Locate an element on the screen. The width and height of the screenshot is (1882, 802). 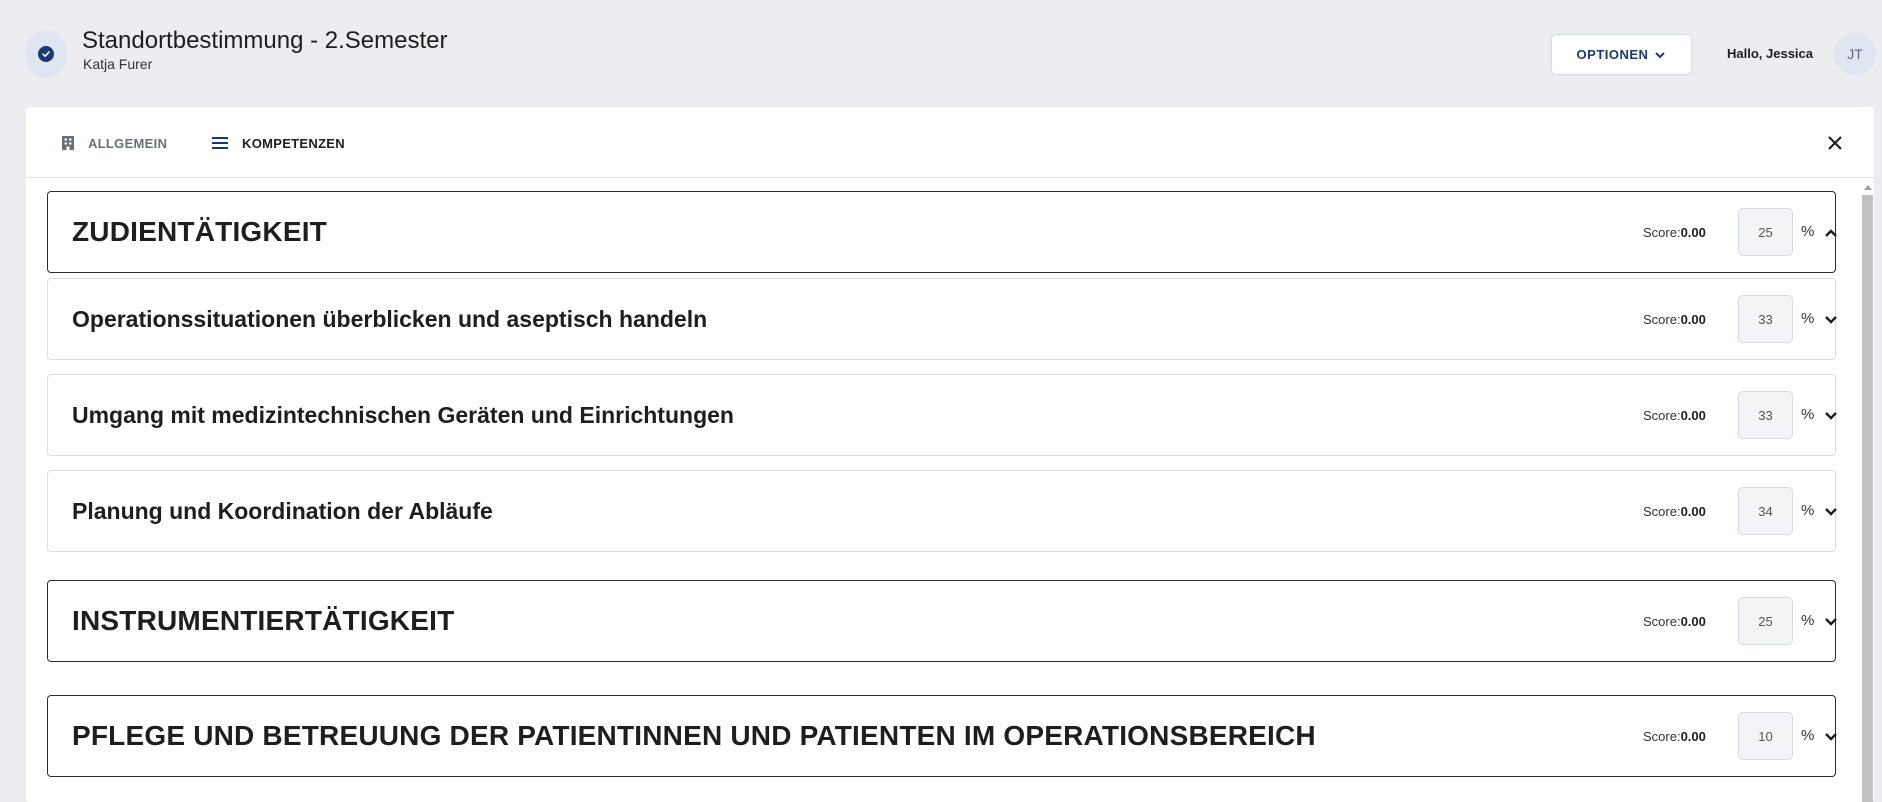
options-label: OPTIONEN is located at coordinates (1612, 54).